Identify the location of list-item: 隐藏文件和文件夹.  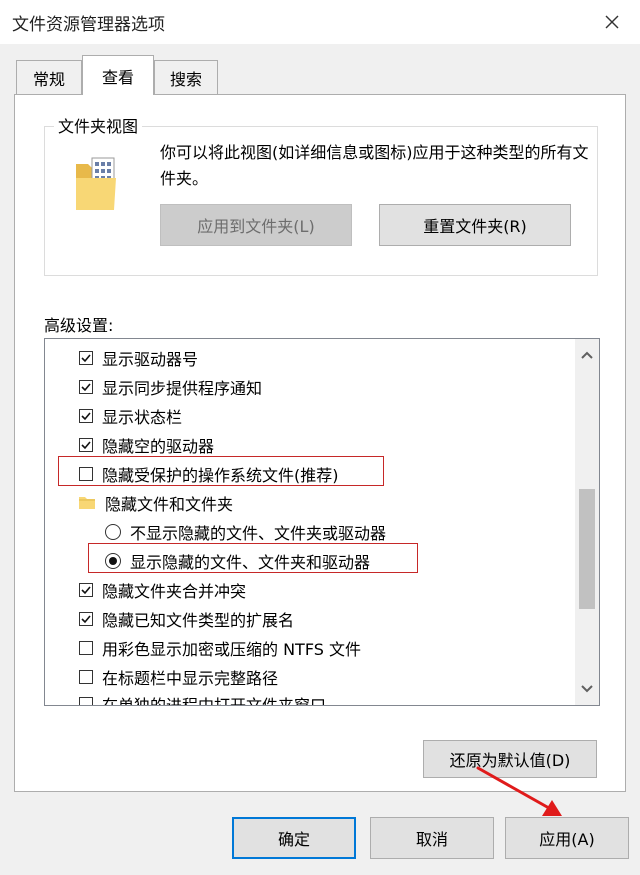
(156, 502).